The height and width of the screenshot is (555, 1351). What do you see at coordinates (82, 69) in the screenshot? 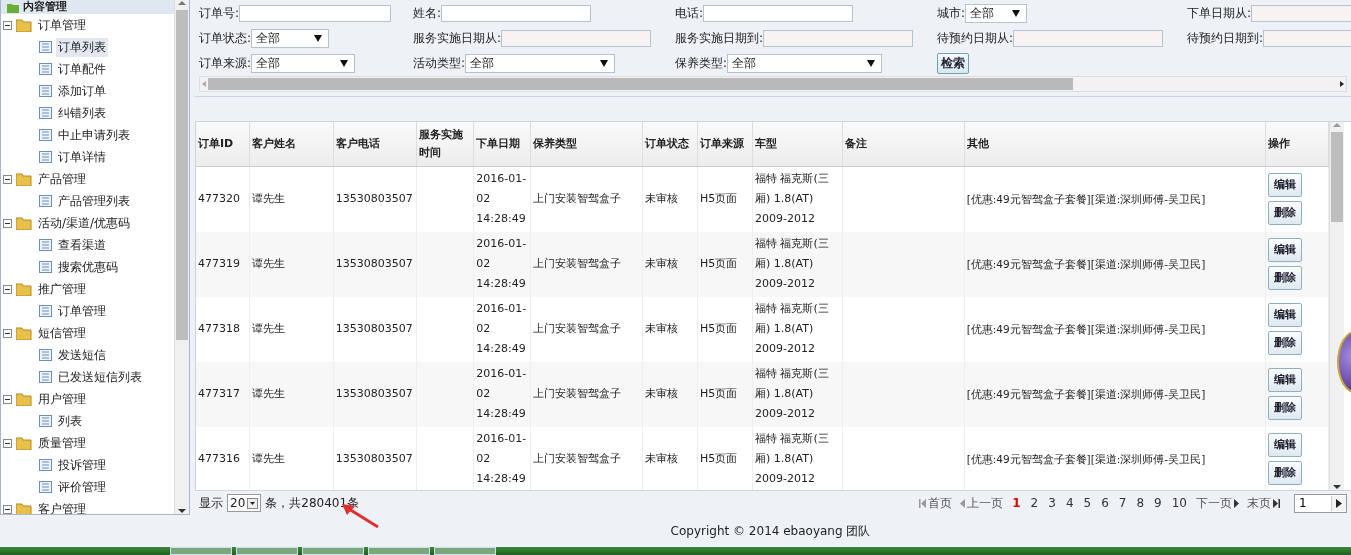
I see `sidebar-item: 订单配件` at bounding box center [82, 69].